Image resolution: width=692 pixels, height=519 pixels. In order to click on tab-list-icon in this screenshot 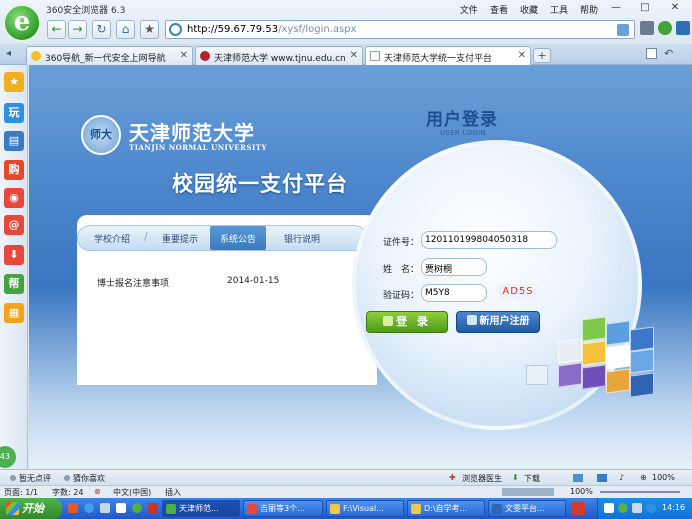, I will do `click(651, 53)`.